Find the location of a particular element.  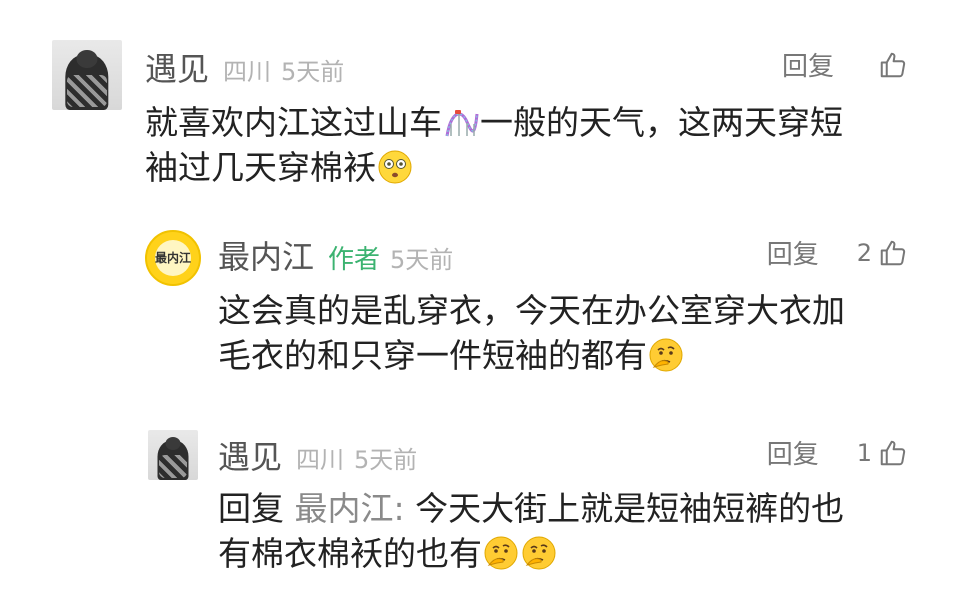

comment-text-line: 这会真的是乱穿衣，今天在办公室穿大衣加 is located at coordinates (531, 310).